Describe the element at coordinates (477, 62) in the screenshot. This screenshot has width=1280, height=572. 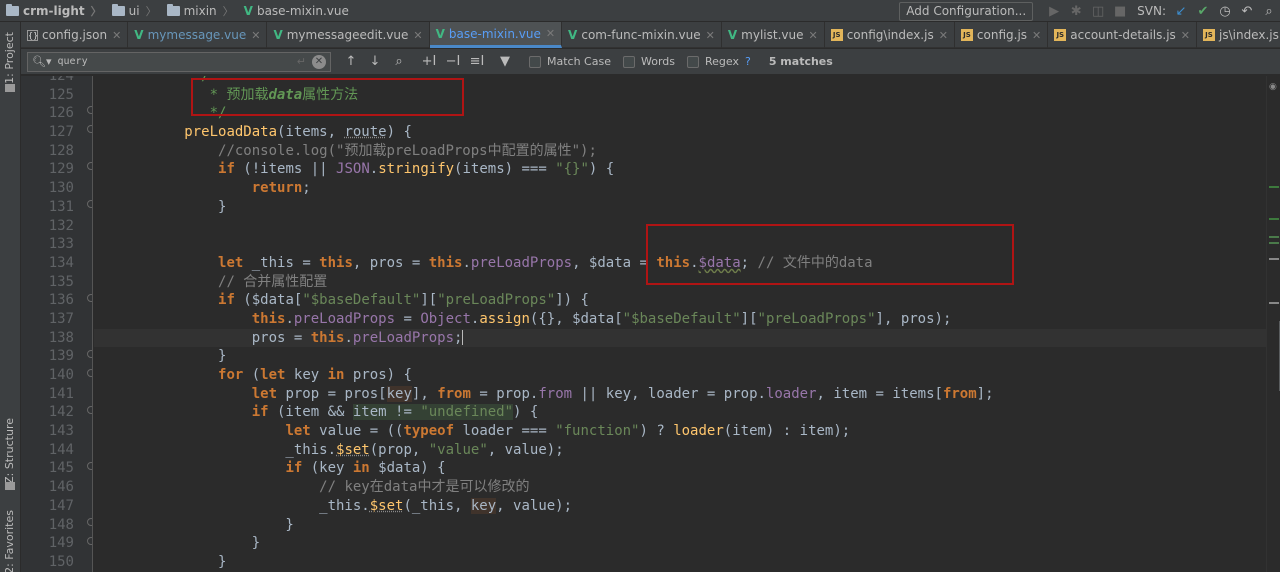
I see `select-all-occurrences-icon: ≡I` at that location.